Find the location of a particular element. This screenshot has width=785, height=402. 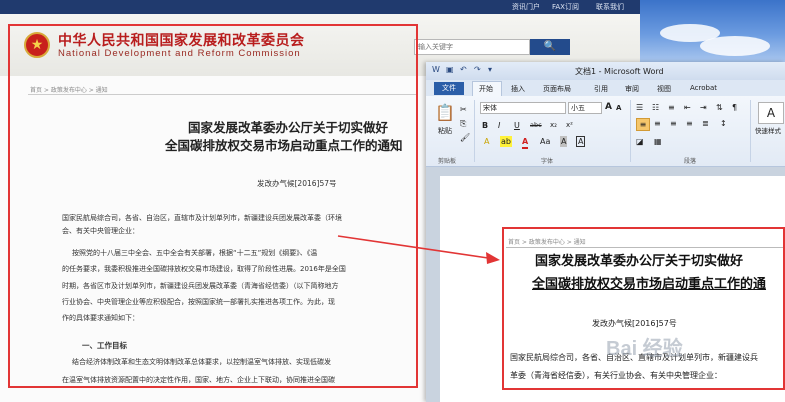

align-center-button: ≡ is located at coordinates (657, 123).